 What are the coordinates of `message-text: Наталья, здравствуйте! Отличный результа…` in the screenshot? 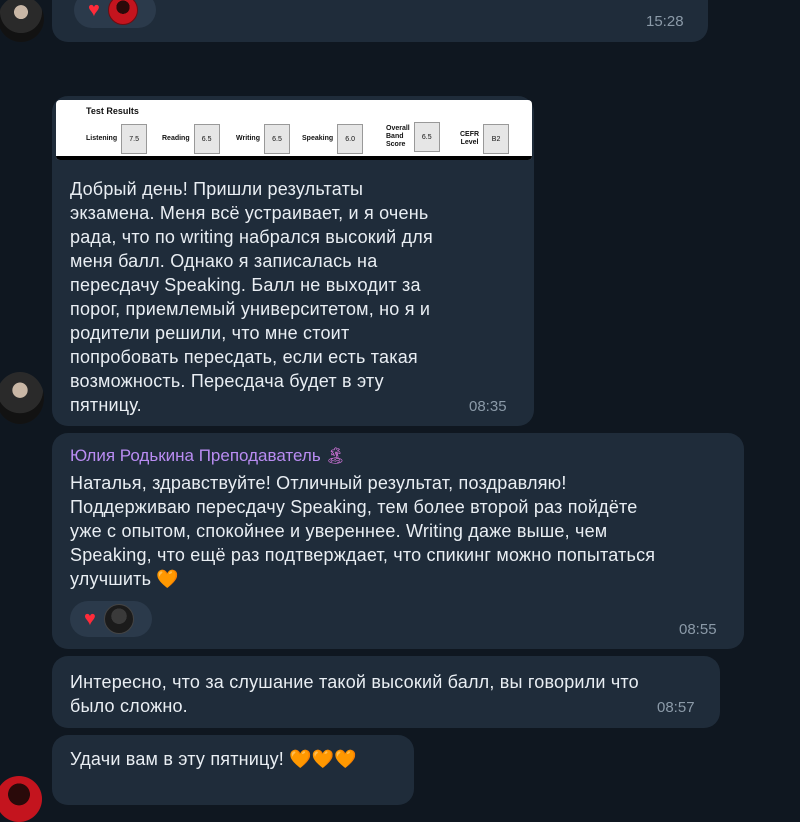 It's located at (405, 531).